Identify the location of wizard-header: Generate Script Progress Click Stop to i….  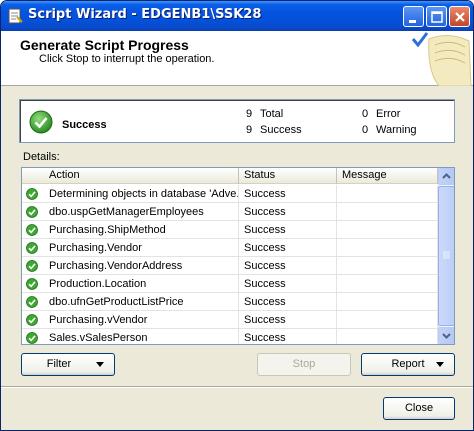
(237, 58).